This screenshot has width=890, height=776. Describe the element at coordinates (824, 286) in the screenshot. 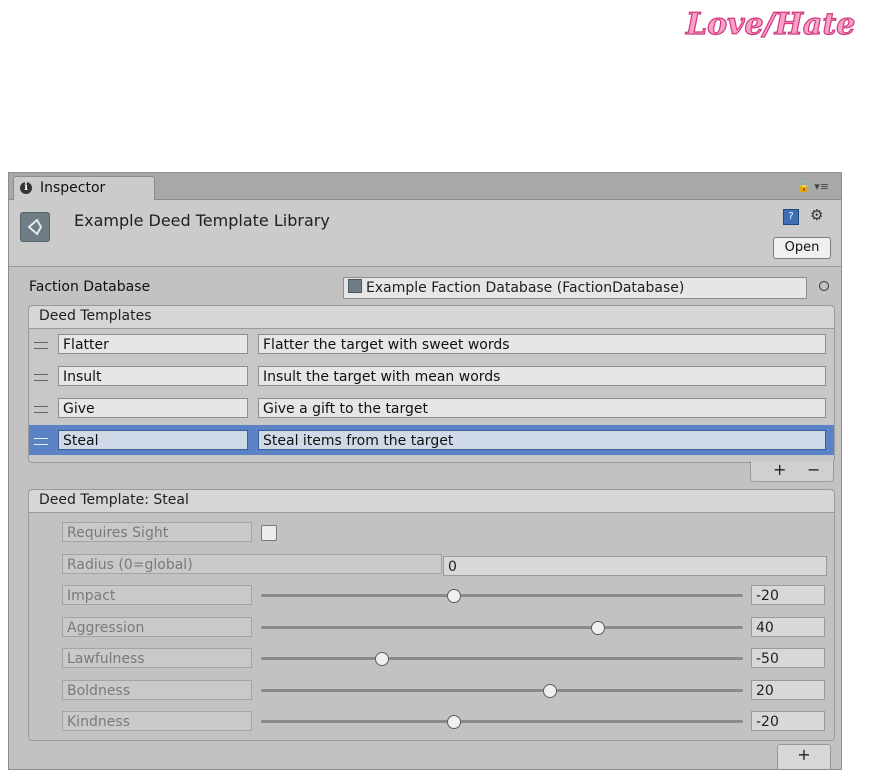

I see `object-picker-icon` at that location.